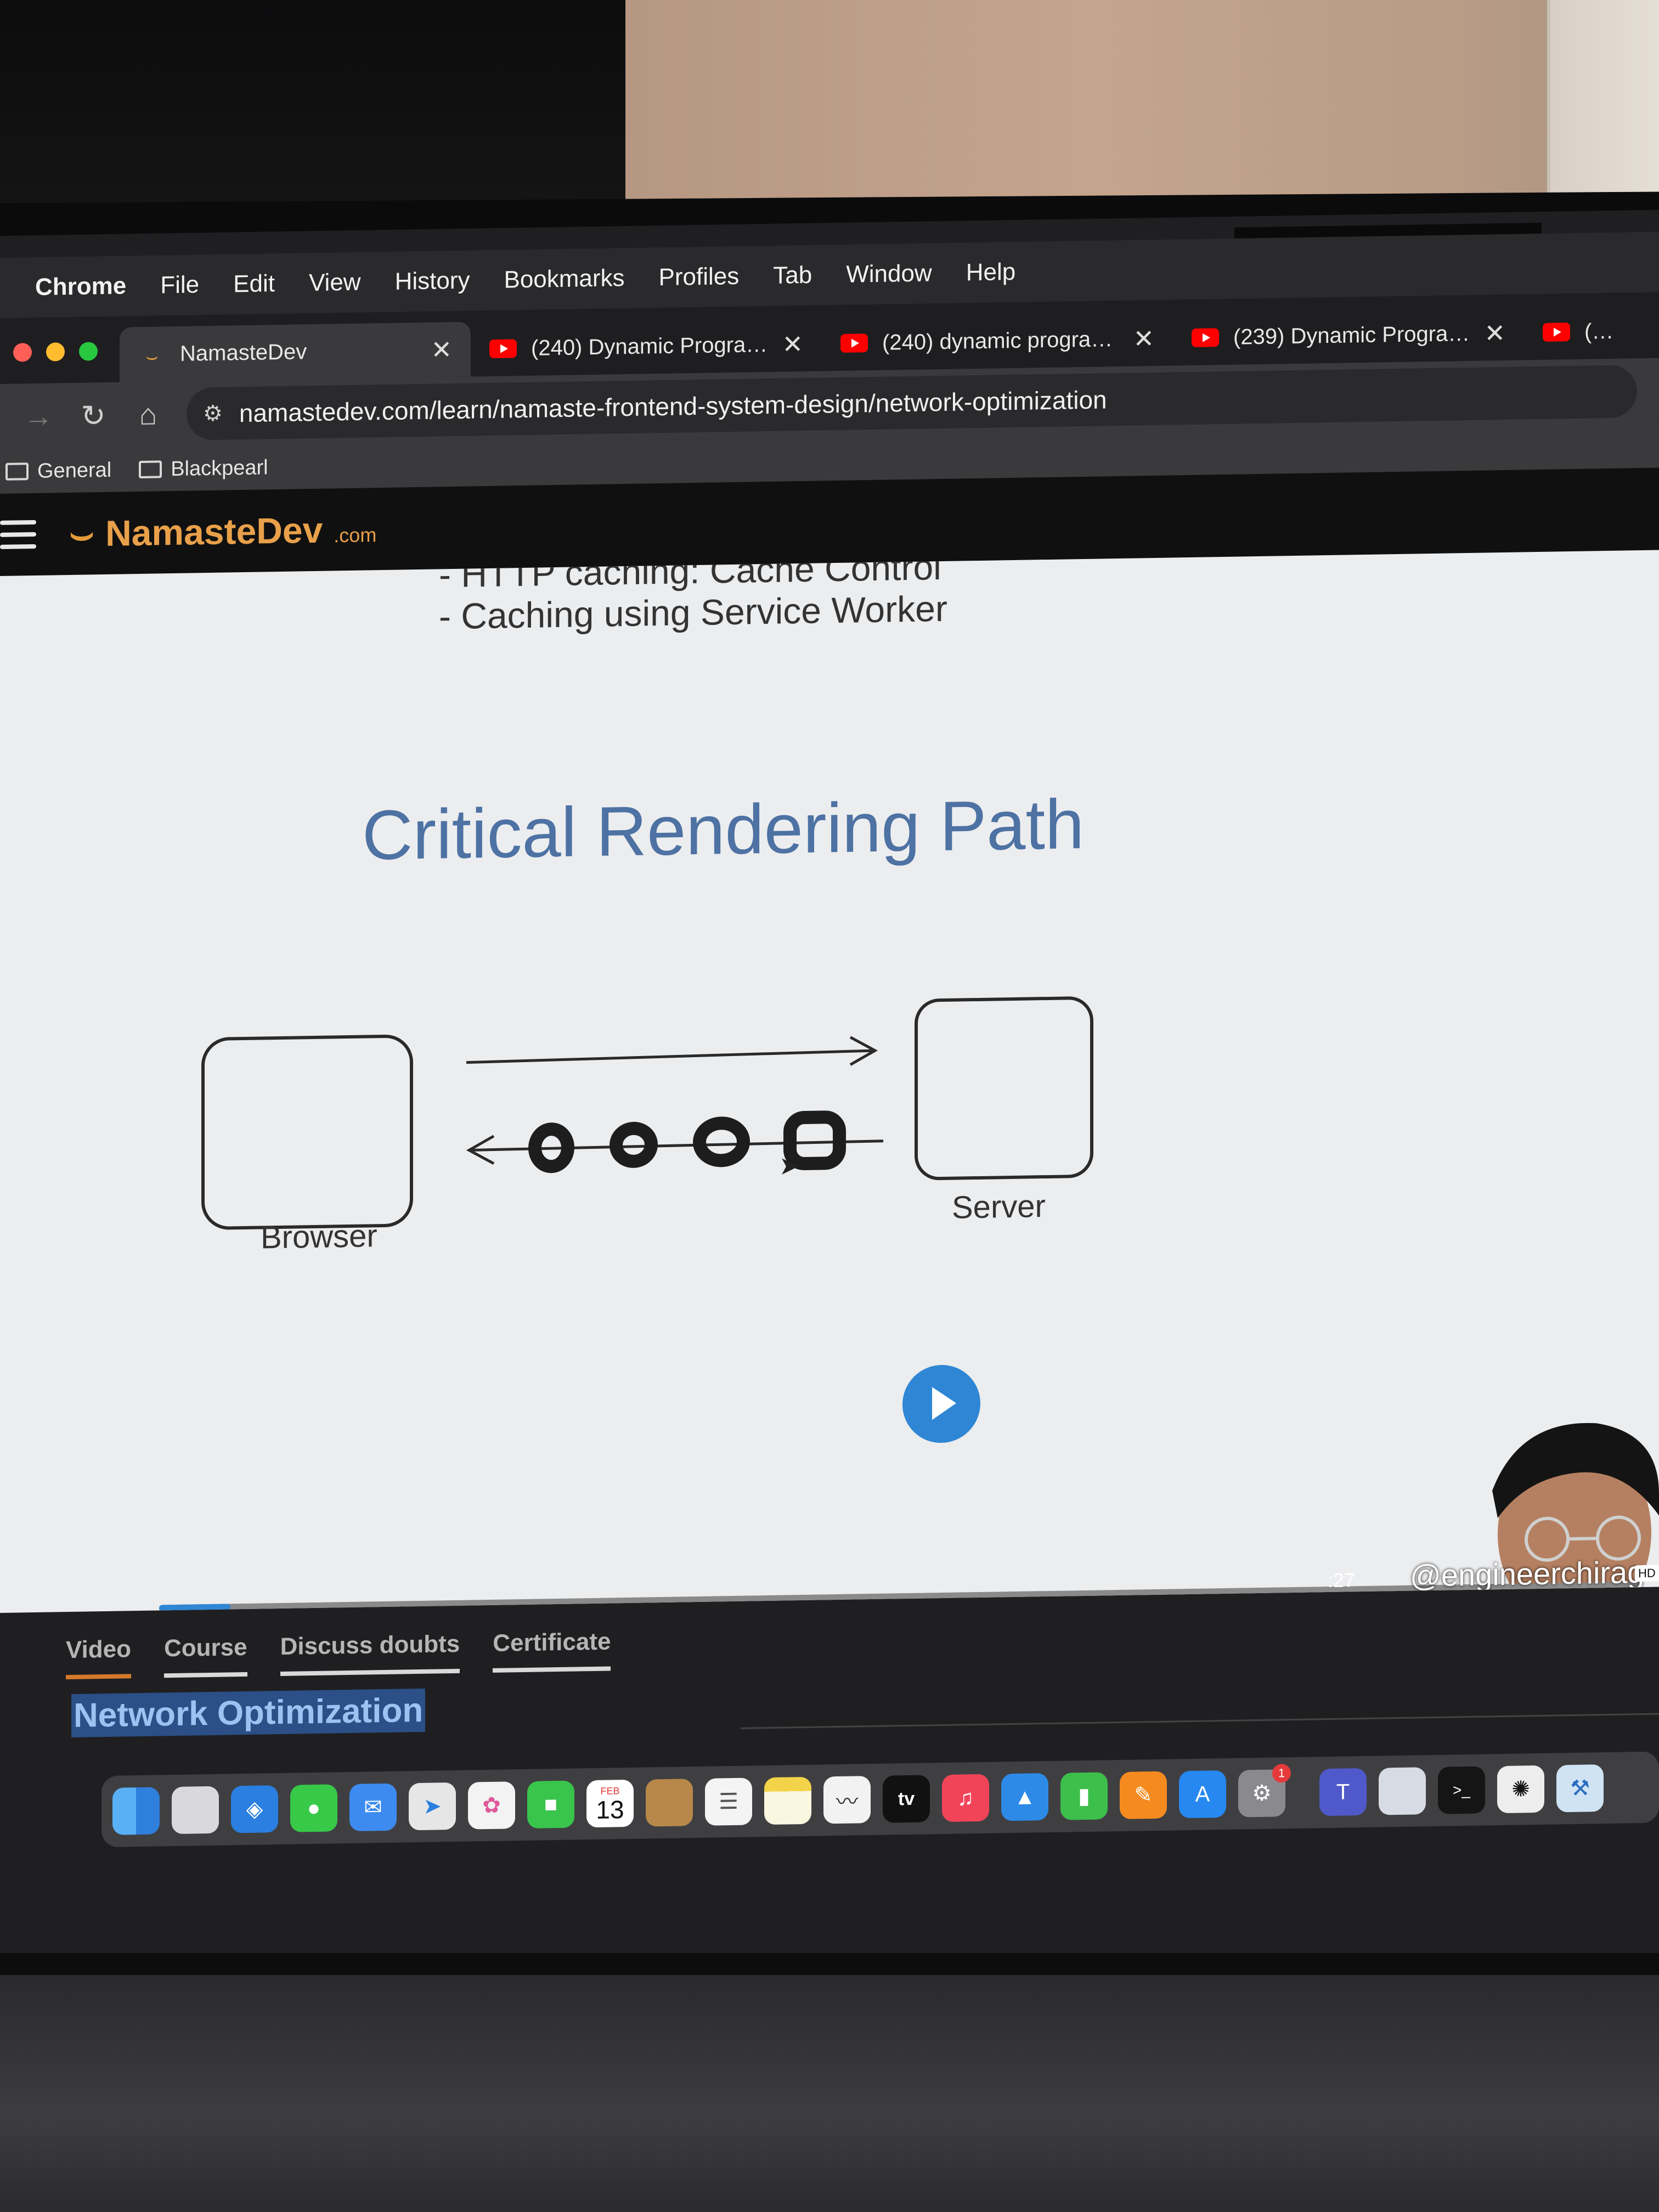 This screenshot has width=1659, height=2212. Describe the element at coordinates (550, 1805) in the screenshot. I see `facetime-icon: ■` at that location.